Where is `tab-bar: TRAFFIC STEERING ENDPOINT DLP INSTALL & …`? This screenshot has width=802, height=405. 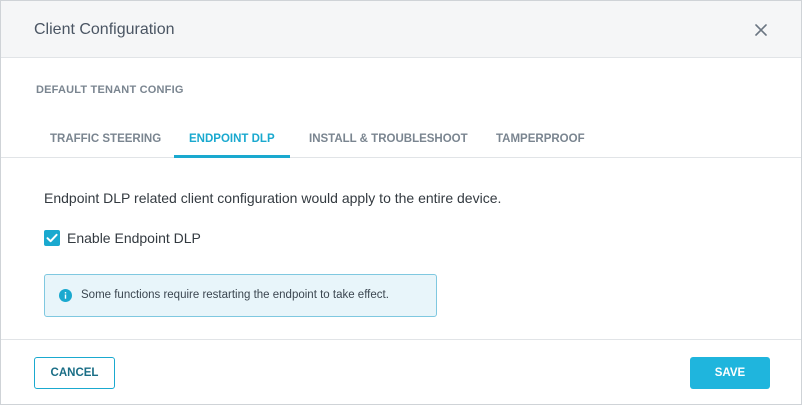
tab-bar: TRAFFIC STEERING ENDPOINT DLP INSTALL & … is located at coordinates (401, 142).